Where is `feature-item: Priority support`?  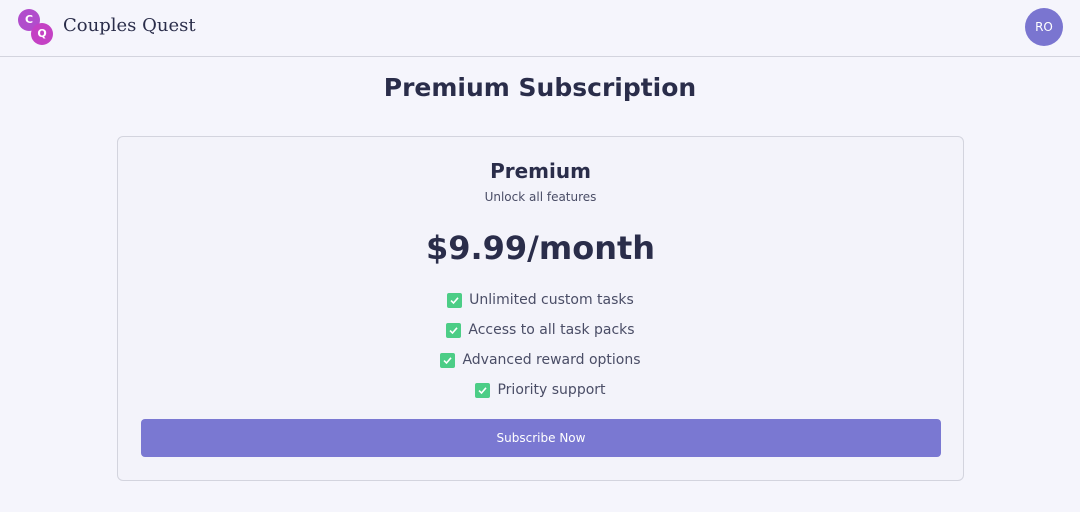
feature-item: Priority support is located at coordinates (540, 390).